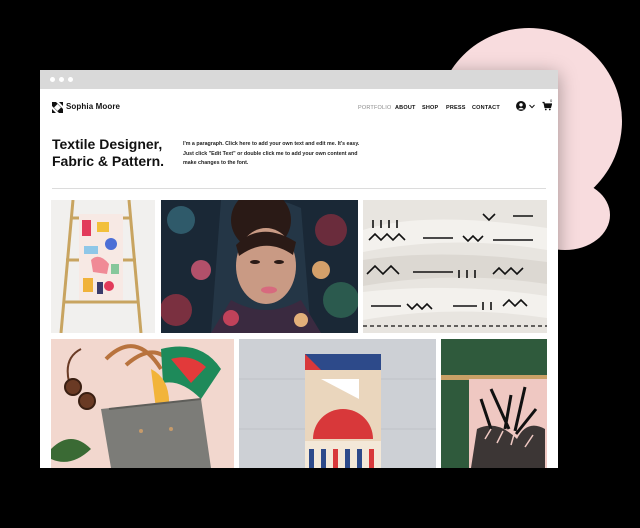 The height and width of the screenshot is (528, 640). What do you see at coordinates (532, 106) in the screenshot?
I see `chevron-down-icon` at bounding box center [532, 106].